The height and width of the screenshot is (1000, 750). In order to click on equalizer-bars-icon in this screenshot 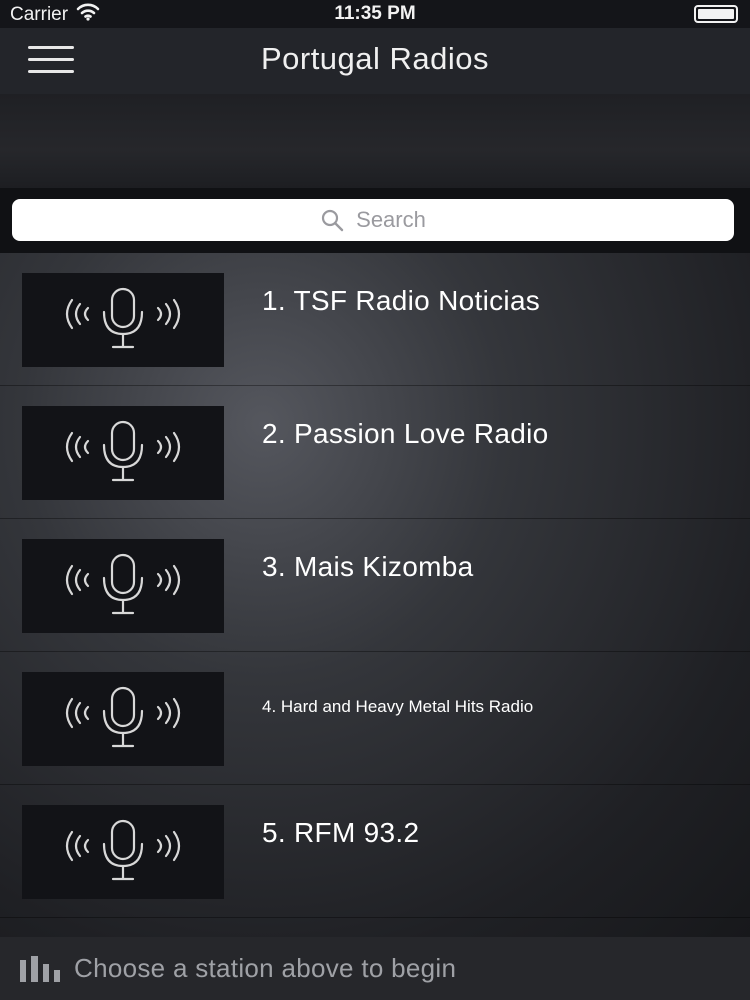, I will do `click(40, 968)`.